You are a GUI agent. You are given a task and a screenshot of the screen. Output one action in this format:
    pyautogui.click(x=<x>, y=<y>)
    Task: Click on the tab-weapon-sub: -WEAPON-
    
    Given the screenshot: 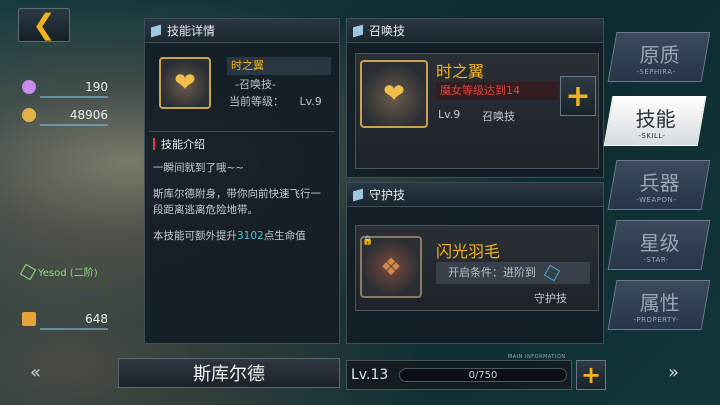 What is the action you would take?
    pyautogui.click(x=656, y=199)
    